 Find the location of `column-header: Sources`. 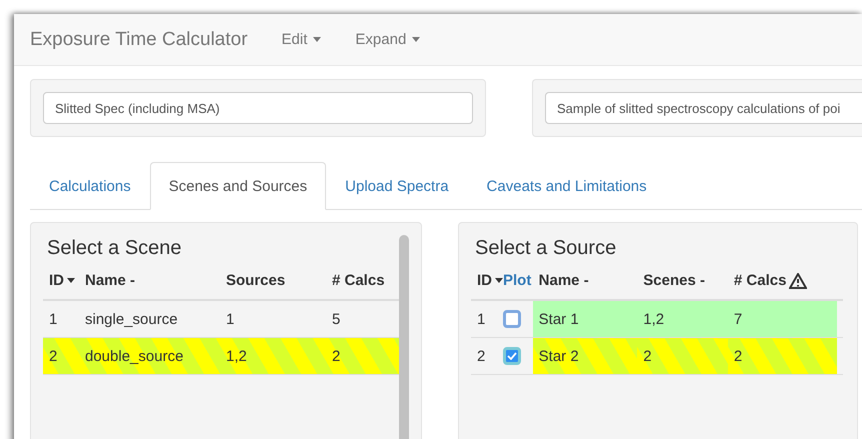

column-header: Sources is located at coordinates (256, 280).